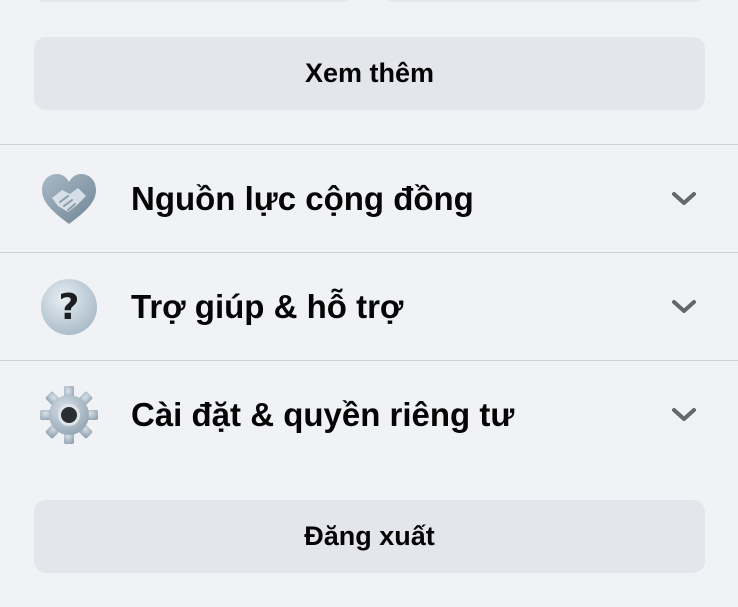 This screenshot has width=738, height=607. Describe the element at coordinates (323, 414) in the screenshot. I see `menu-item-label: Cài đặt & quyền riêng tư` at that location.